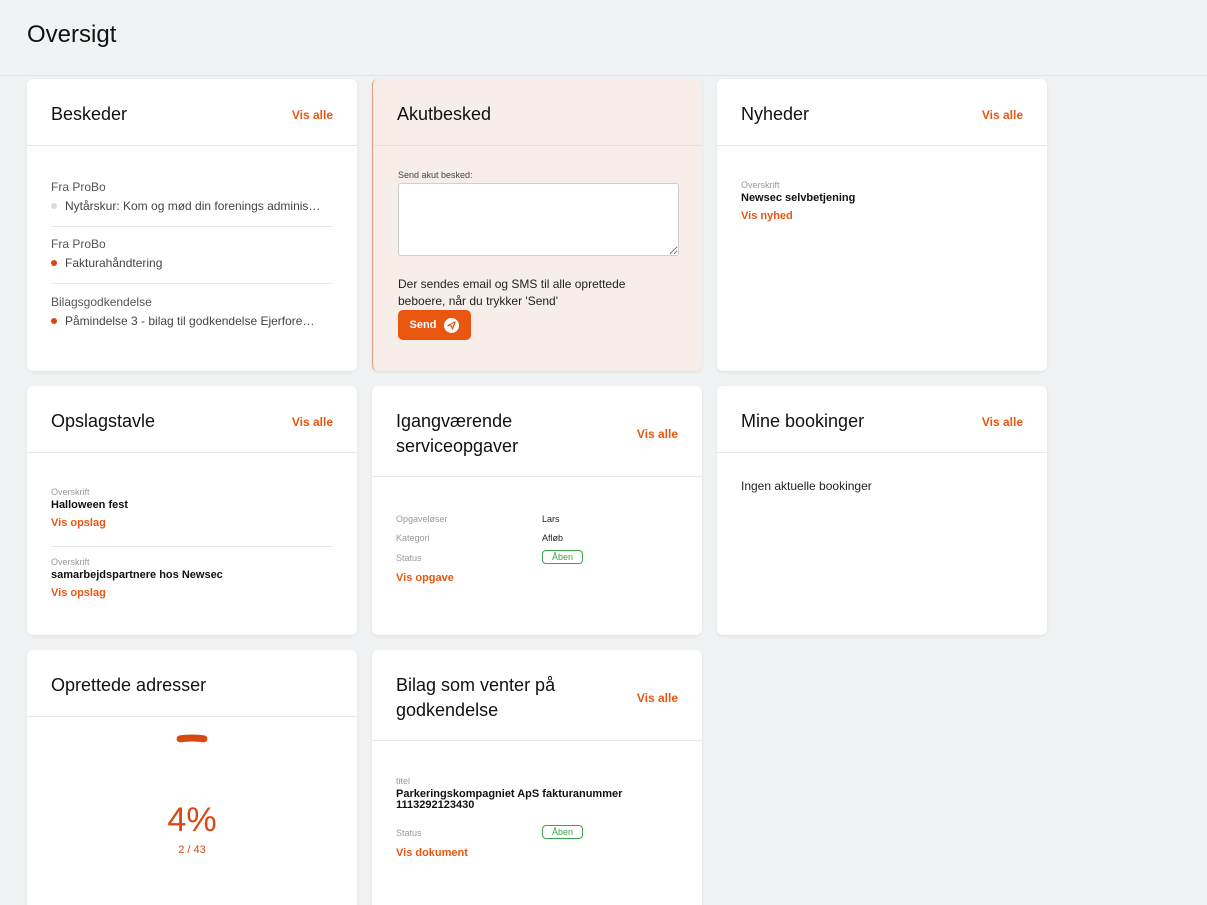 Image resolution: width=1207 pixels, height=905 pixels. I want to click on post-title: samarbejdspartnere hos Newsec, so click(137, 575).